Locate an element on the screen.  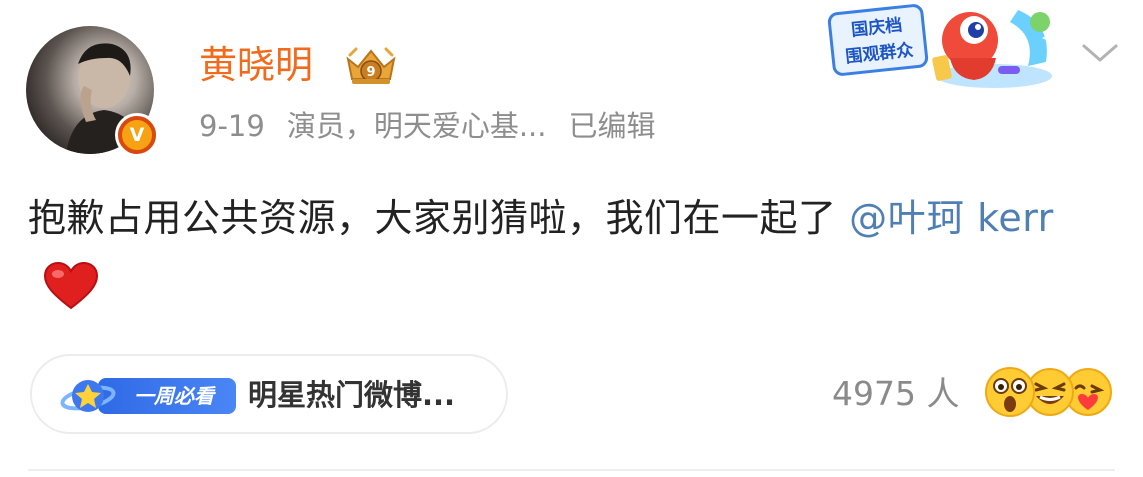
crown-member-badge-icon: 9 is located at coordinates (371, 67).